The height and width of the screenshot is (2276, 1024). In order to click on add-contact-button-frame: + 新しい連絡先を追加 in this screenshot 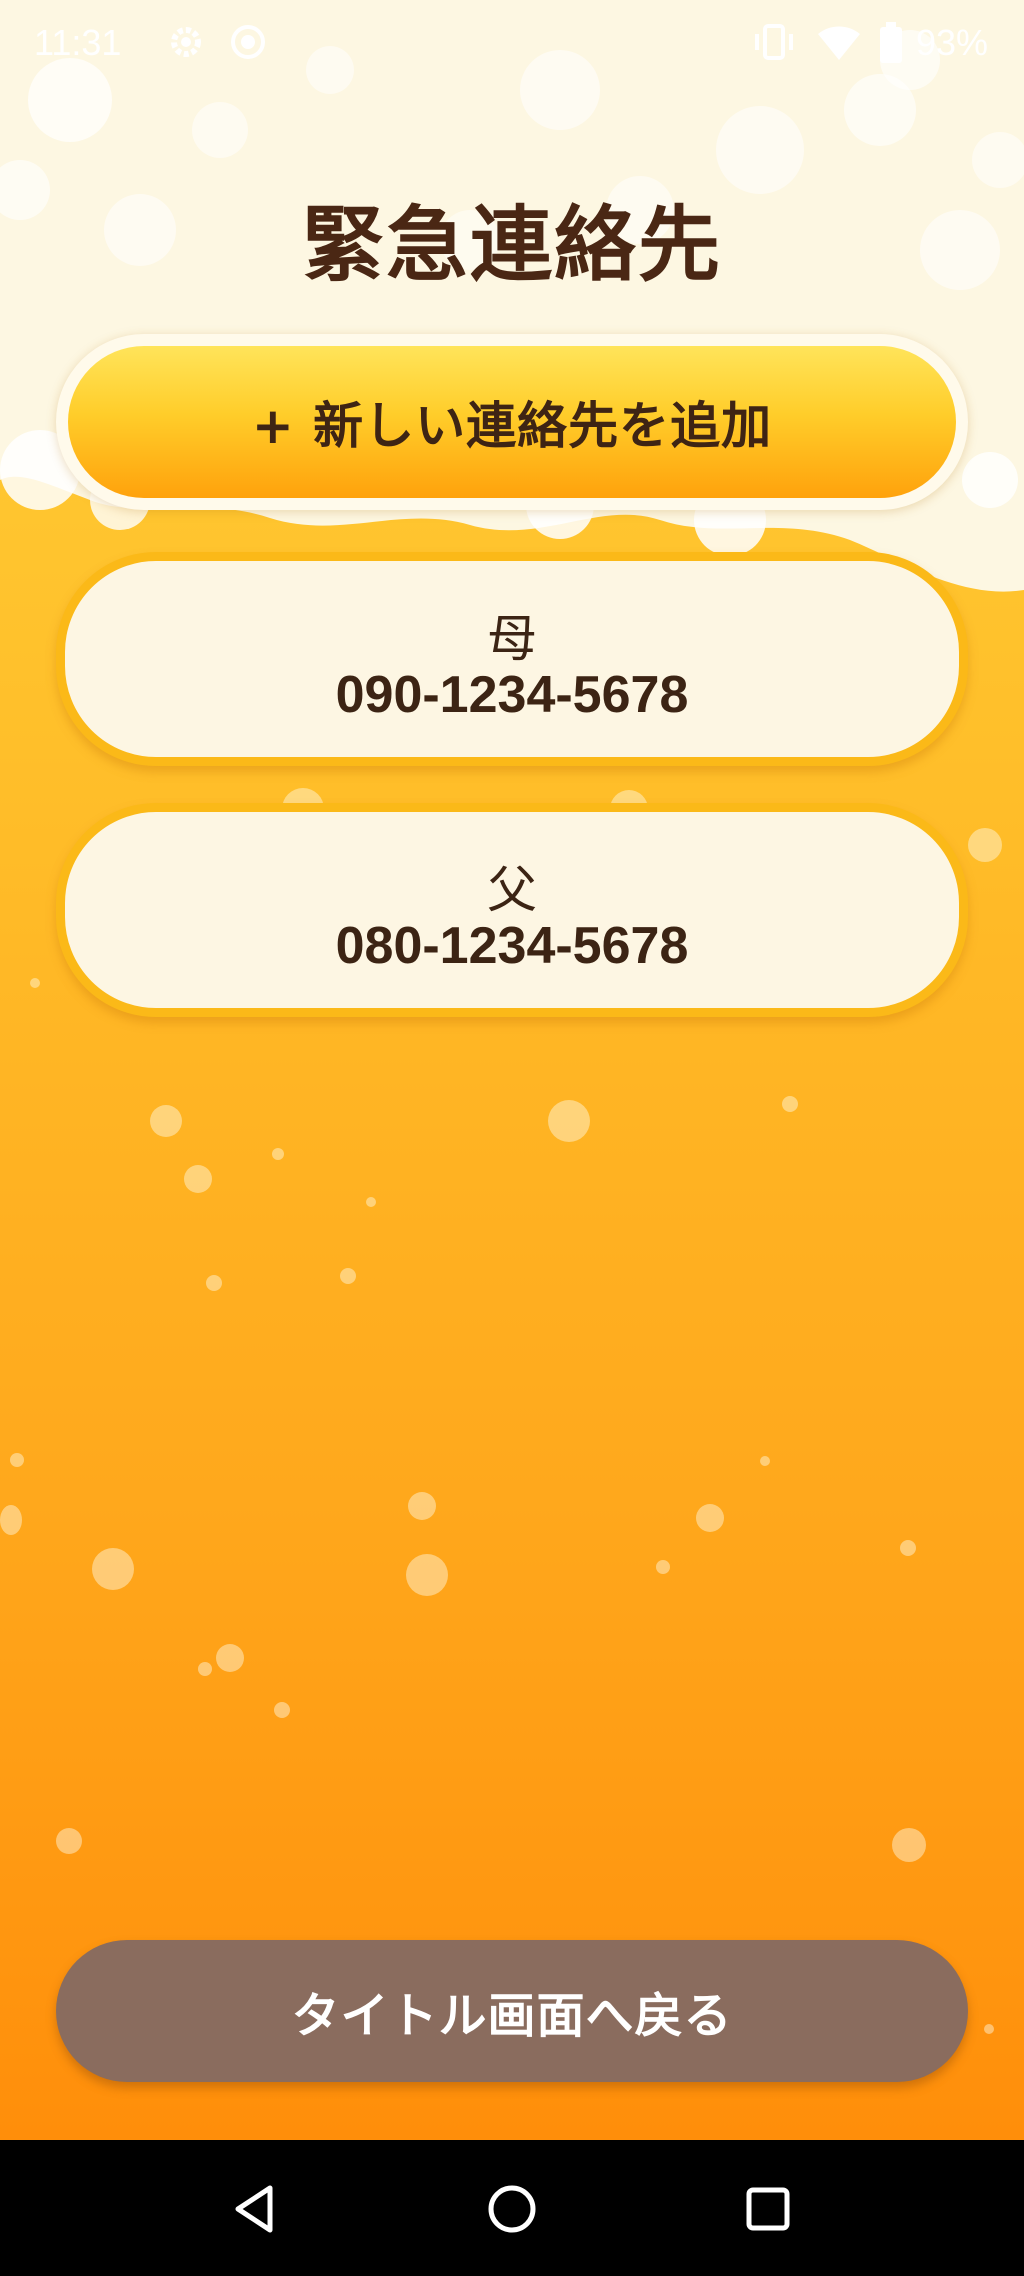, I will do `click(512, 422)`.